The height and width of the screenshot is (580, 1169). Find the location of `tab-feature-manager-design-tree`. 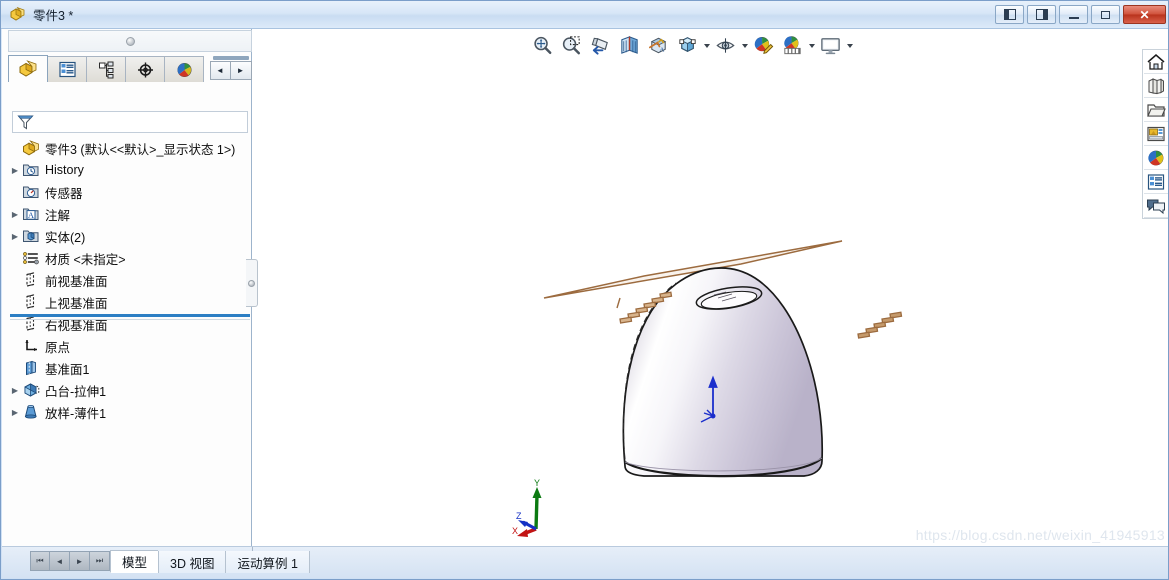

tab-feature-manager-design-tree is located at coordinates (28, 68).